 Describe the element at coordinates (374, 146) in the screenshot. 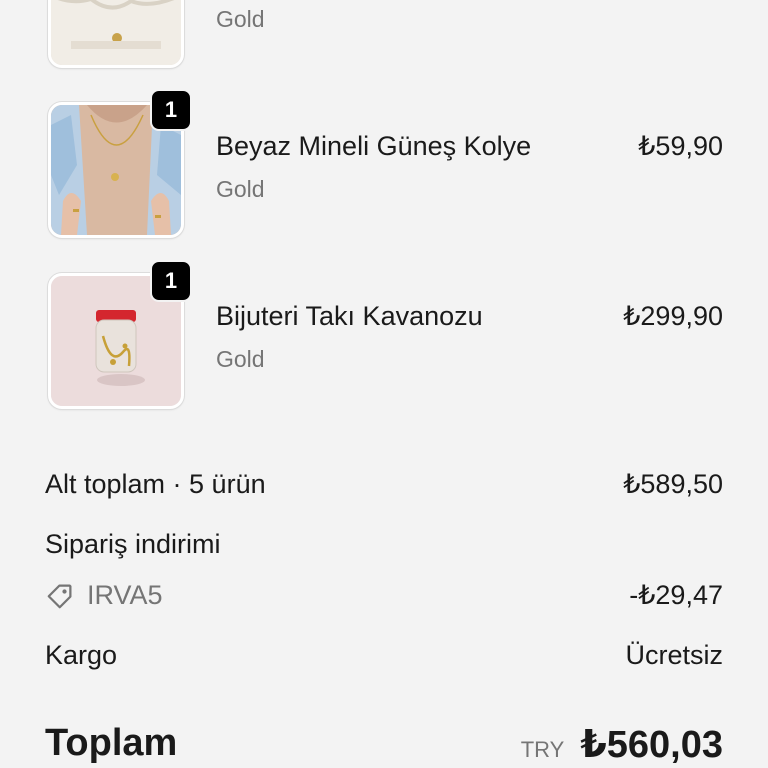

I see `item-name: Beyaz Mineli Güneş Kolye` at that location.